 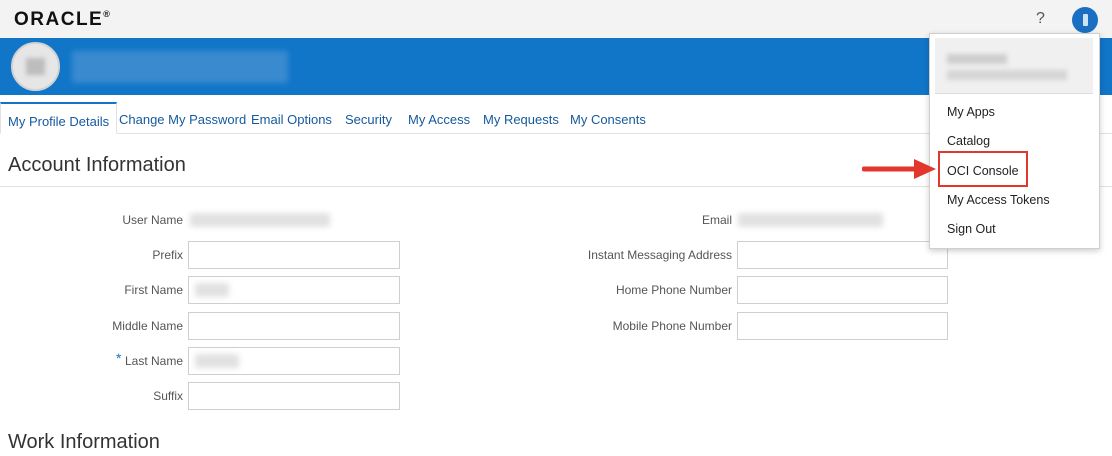 I want to click on label-suffix: Suffix, so click(x=168, y=396).